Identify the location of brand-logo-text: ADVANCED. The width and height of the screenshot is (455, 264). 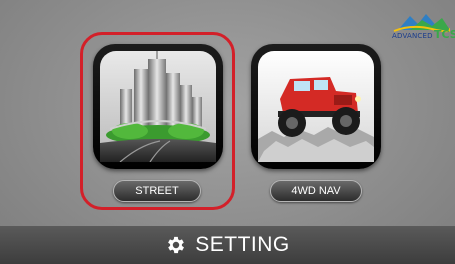
(412, 36).